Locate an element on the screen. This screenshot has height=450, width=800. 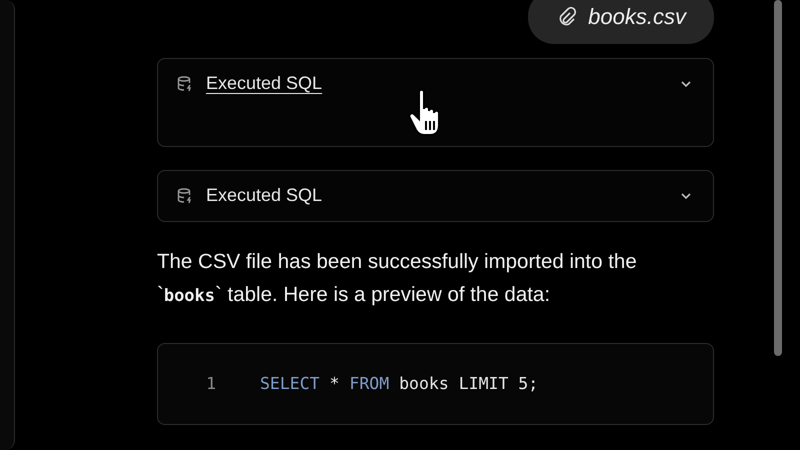
code-line: SELECT * FROM books LIMIT 5; is located at coordinates (399, 383).